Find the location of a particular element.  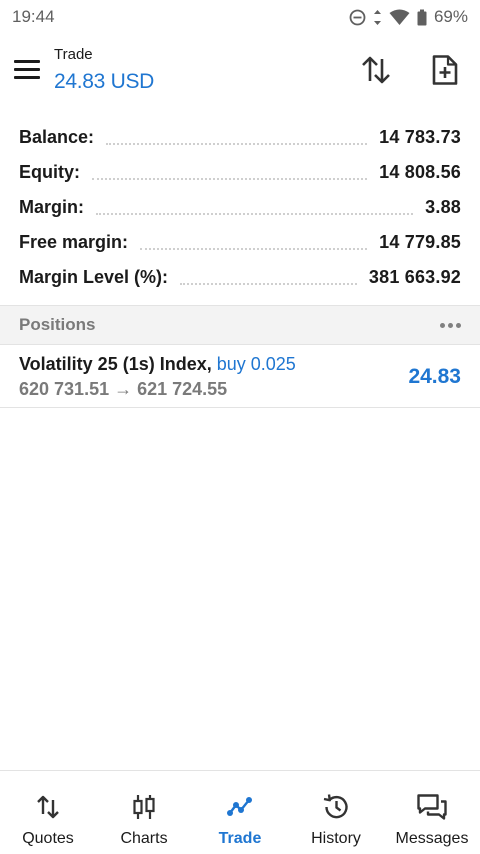

summary-row-balance: Balance: 14 783.73 is located at coordinates (240, 137).